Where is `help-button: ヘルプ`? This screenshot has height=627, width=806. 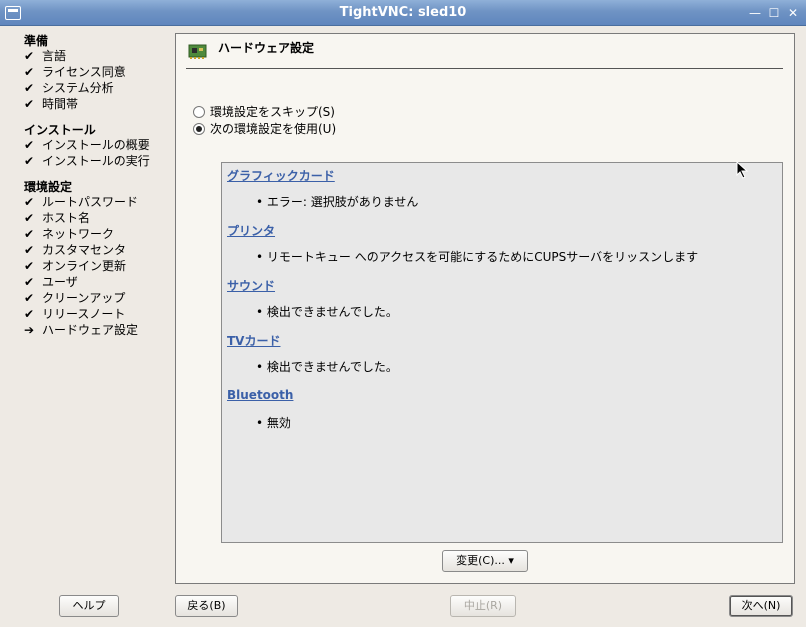 help-button: ヘルプ is located at coordinates (89, 606).